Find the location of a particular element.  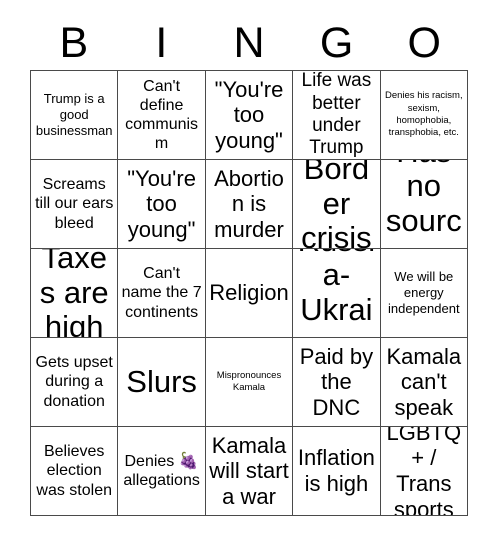

header-letter-i: I is located at coordinates (161, 42).